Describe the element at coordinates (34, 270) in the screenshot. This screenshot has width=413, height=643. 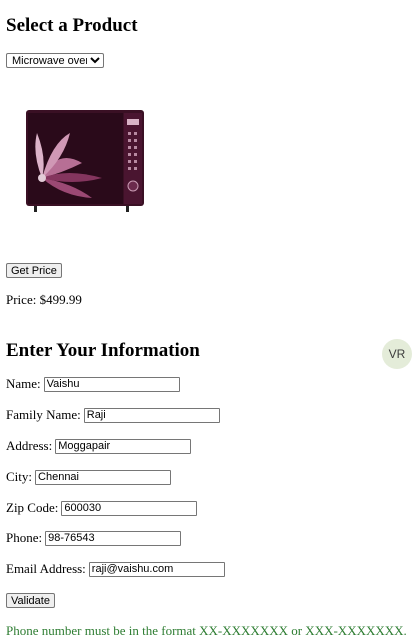
I see `get-price-button: Get Price` at that location.